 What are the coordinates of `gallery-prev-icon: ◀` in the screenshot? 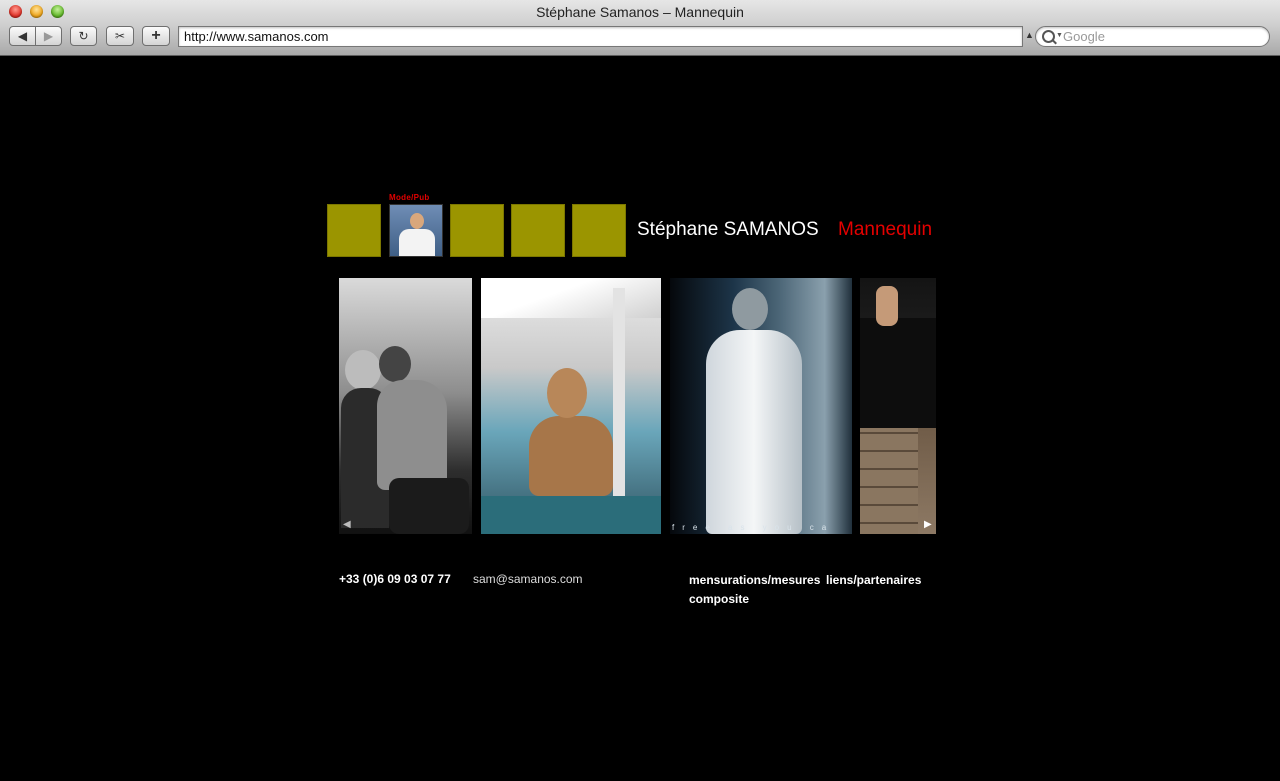 It's located at (347, 524).